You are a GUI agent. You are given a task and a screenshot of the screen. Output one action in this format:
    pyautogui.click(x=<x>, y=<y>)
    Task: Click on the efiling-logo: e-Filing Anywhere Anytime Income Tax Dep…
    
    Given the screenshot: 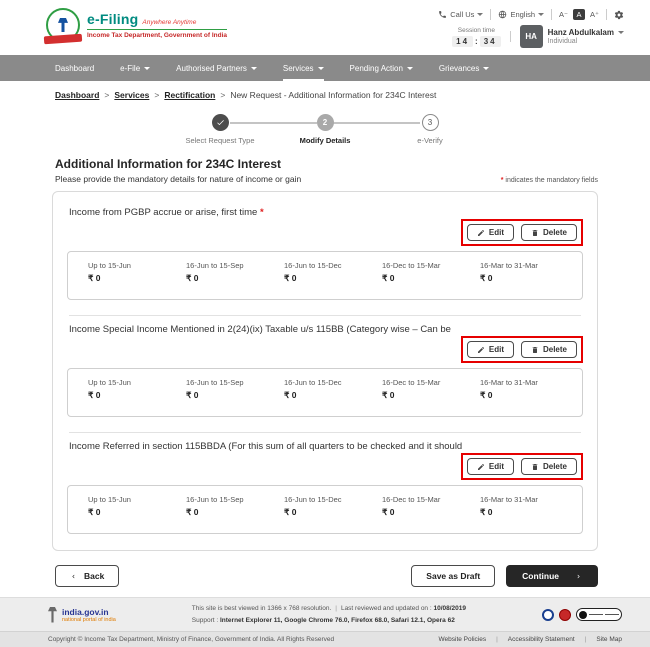 What is the action you would take?
    pyautogui.click(x=135, y=26)
    